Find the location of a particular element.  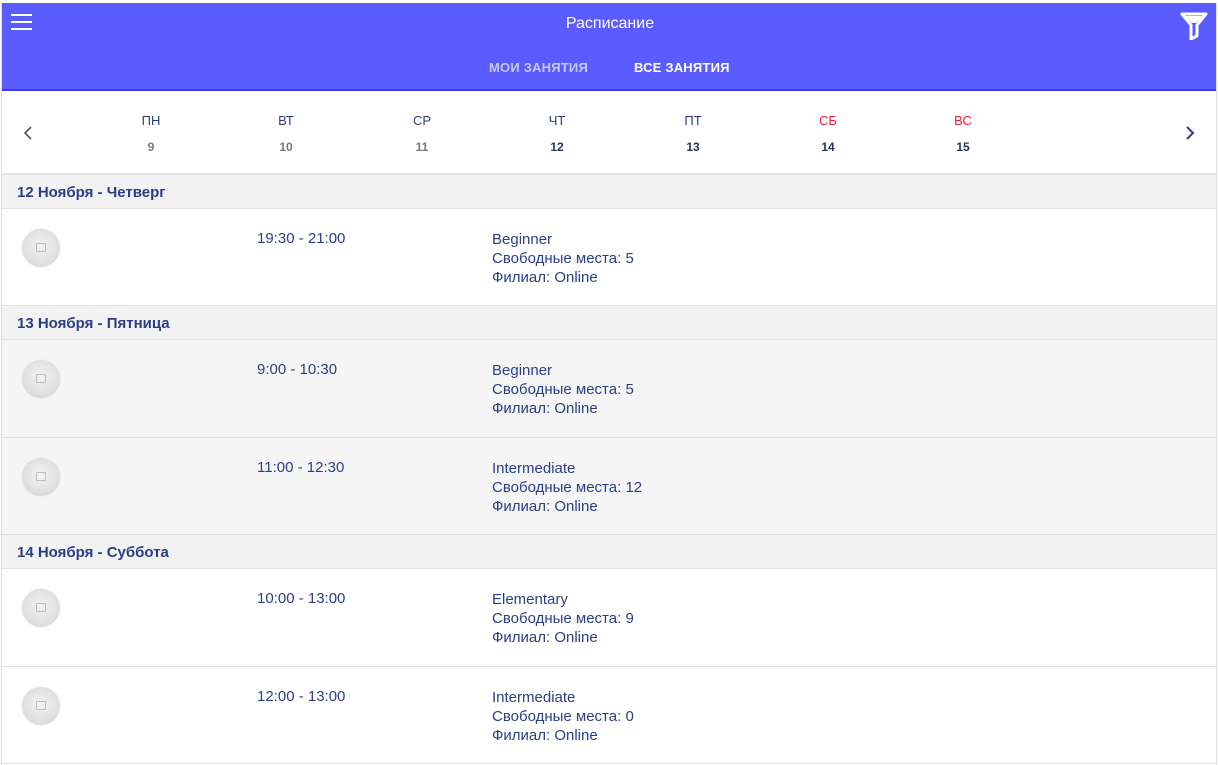

prev-week-chevron-left-icon is located at coordinates (28, 133).